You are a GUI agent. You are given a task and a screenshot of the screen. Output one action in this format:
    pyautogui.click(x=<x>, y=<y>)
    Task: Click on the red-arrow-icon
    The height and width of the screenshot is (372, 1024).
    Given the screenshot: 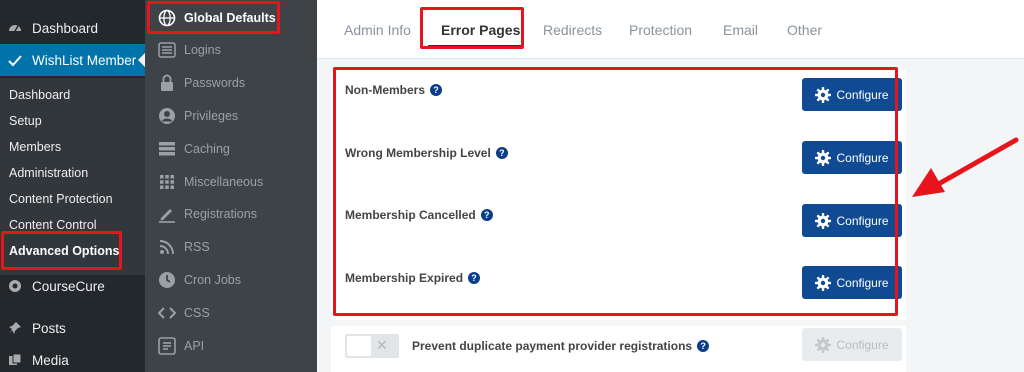 What is the action you would take?
    pyautogui.click(x=965, y=167)
    